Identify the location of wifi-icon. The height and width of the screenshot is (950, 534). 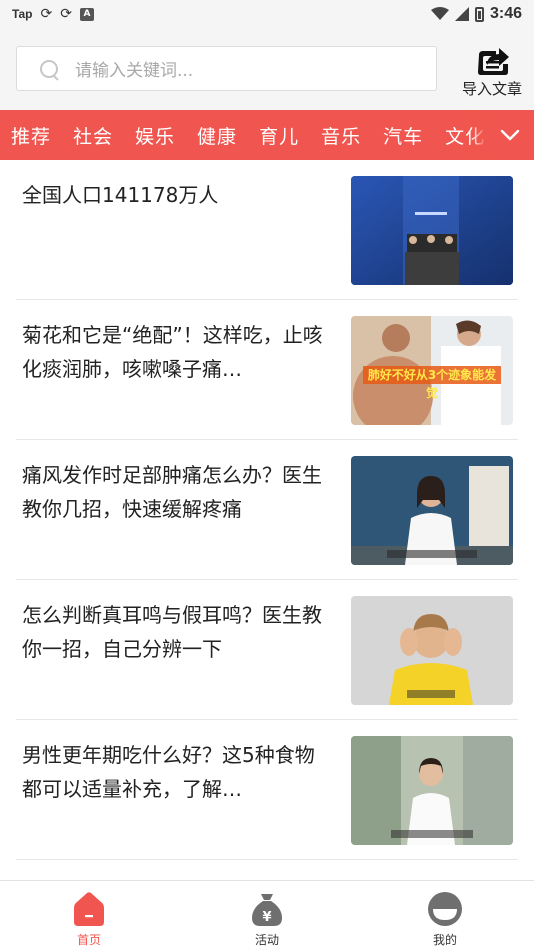
(439, 13).